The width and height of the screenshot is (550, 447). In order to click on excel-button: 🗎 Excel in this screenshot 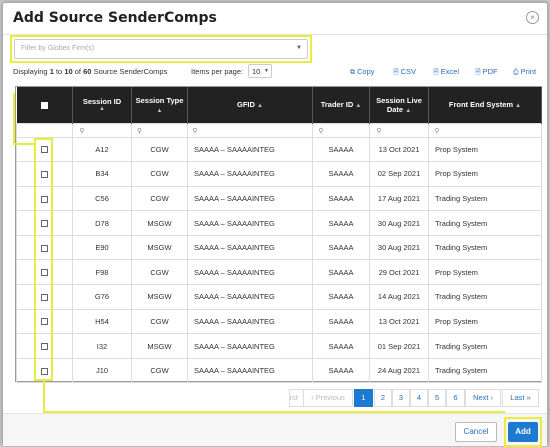, I will do `click(446, 73)`.